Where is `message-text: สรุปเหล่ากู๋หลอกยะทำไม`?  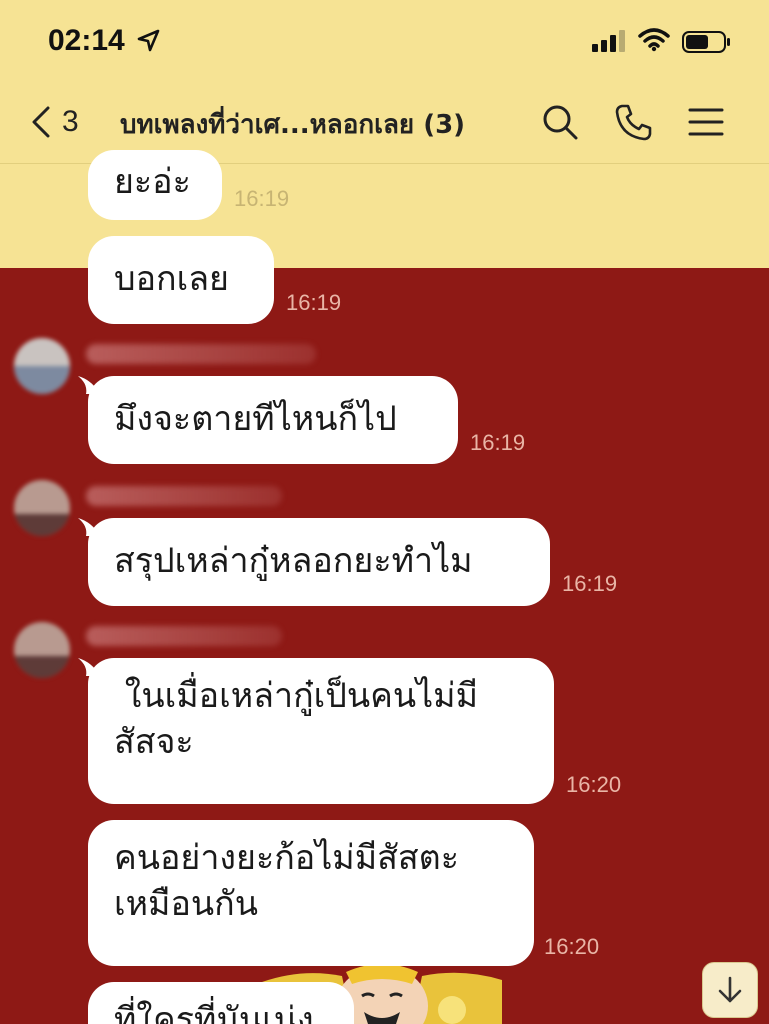
message-text: สรุปเหล่ากู๋หลอกยะทำไม is located at coordinates (293, 561).